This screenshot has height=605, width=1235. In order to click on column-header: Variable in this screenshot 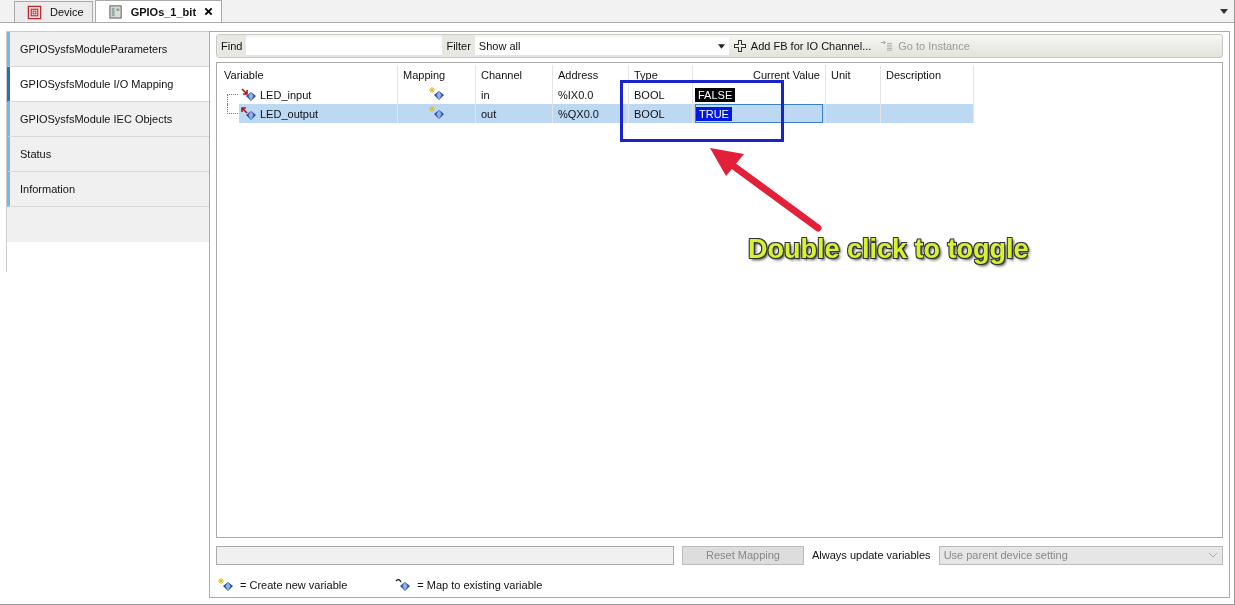, I will do `click(308, 75)`.